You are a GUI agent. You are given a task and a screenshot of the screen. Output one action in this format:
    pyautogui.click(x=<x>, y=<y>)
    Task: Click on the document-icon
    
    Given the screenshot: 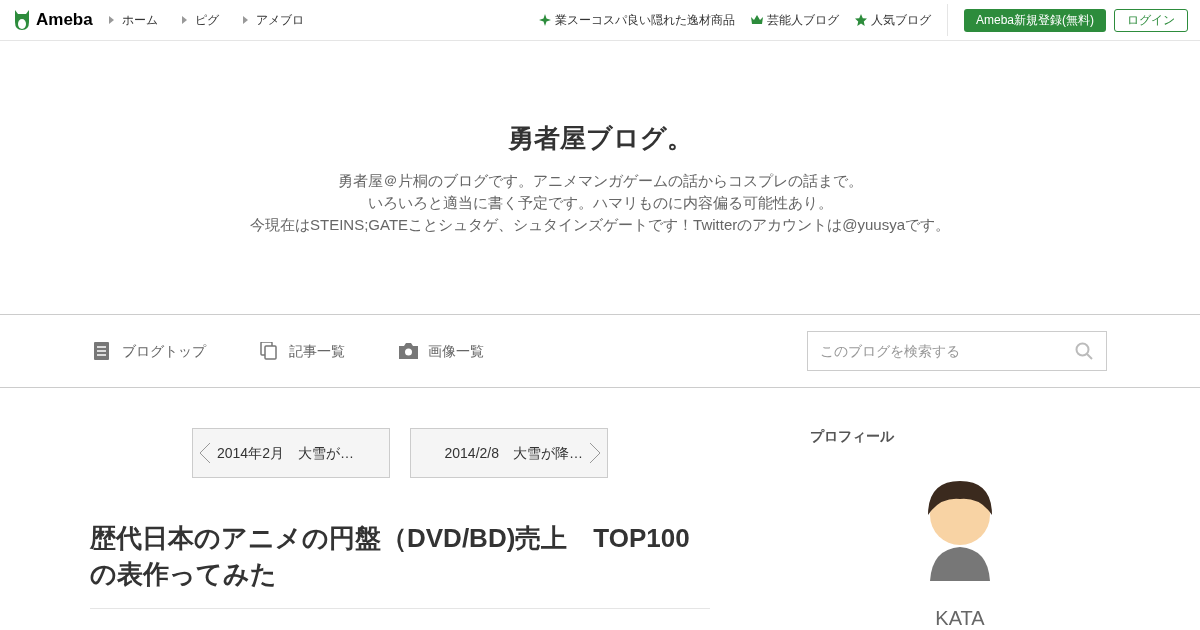 What is the action you would take?
    pyautogui.click(x=102, y=351)
    